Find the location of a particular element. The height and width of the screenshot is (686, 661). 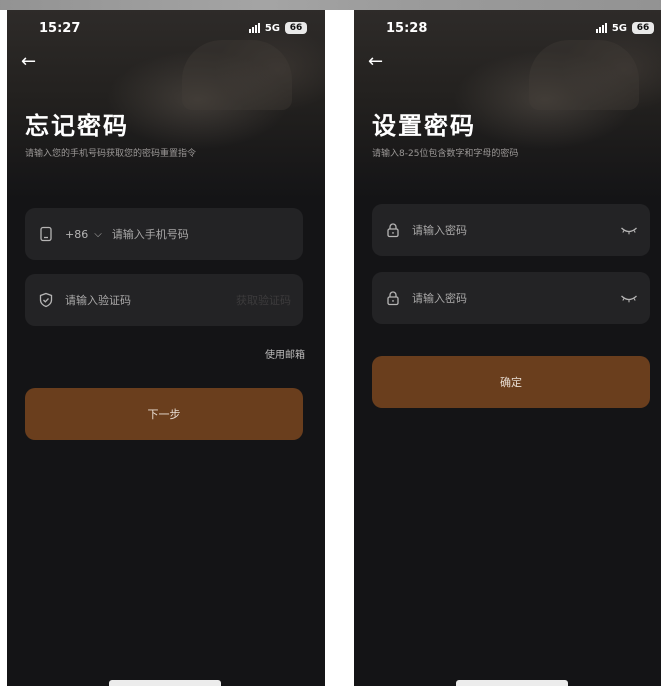

confirm-button: 确定 is located at coordinates (511, 382).